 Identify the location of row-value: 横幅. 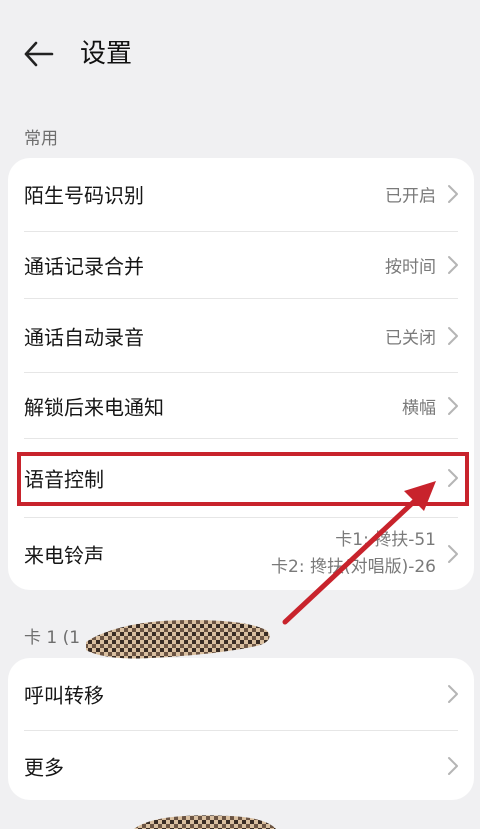
(419, 408).